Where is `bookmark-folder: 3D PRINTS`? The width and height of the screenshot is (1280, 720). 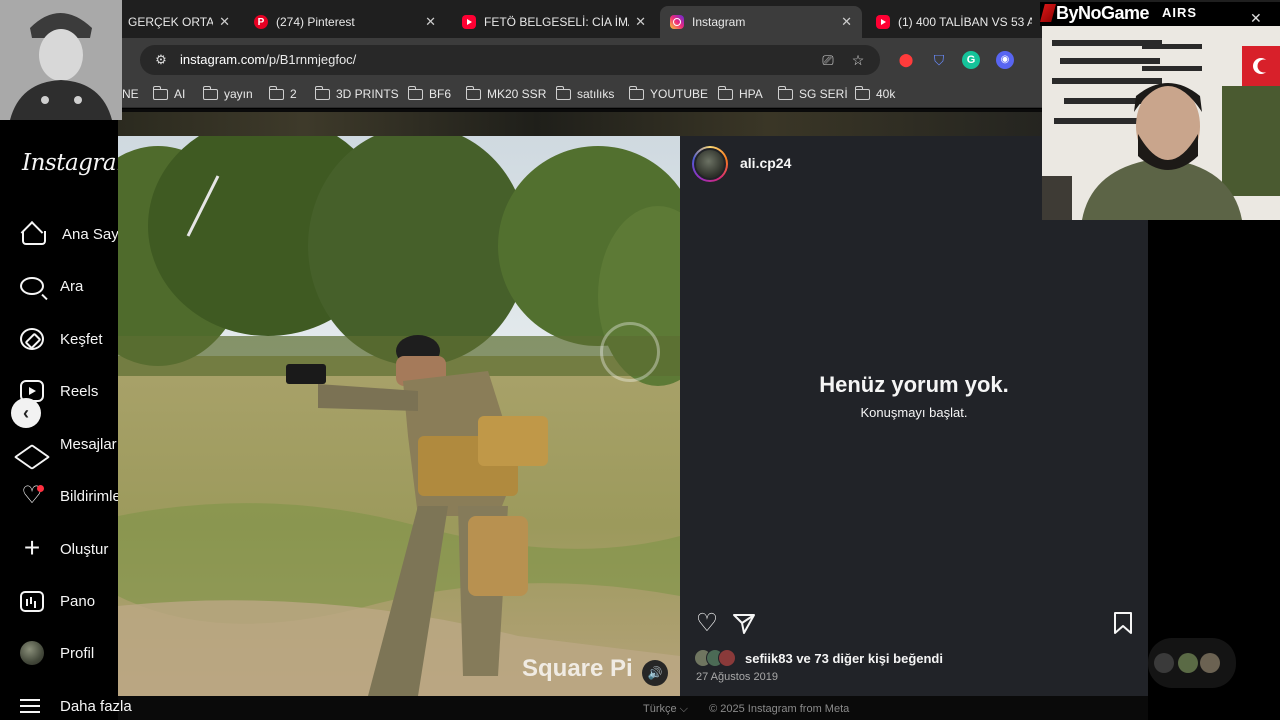
bookmark-folder: 3D PRINTS is located at coordinates (356, 93).